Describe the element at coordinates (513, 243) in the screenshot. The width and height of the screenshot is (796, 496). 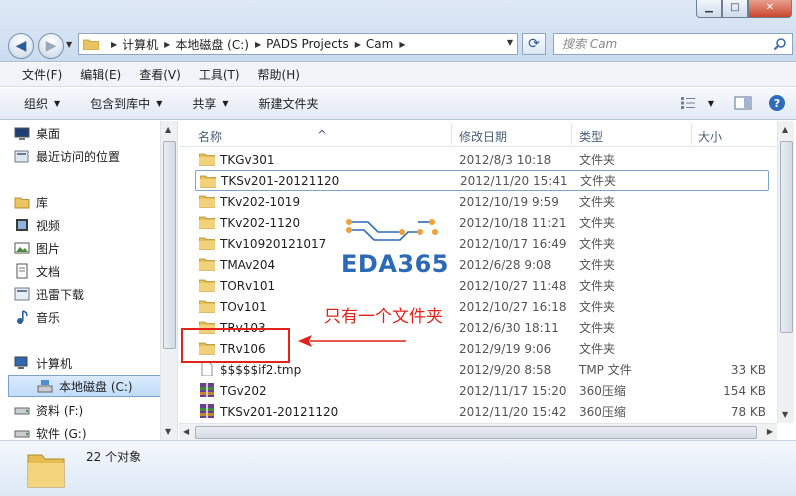
I see `file-date: 2012/10/17 16:49` at that location.